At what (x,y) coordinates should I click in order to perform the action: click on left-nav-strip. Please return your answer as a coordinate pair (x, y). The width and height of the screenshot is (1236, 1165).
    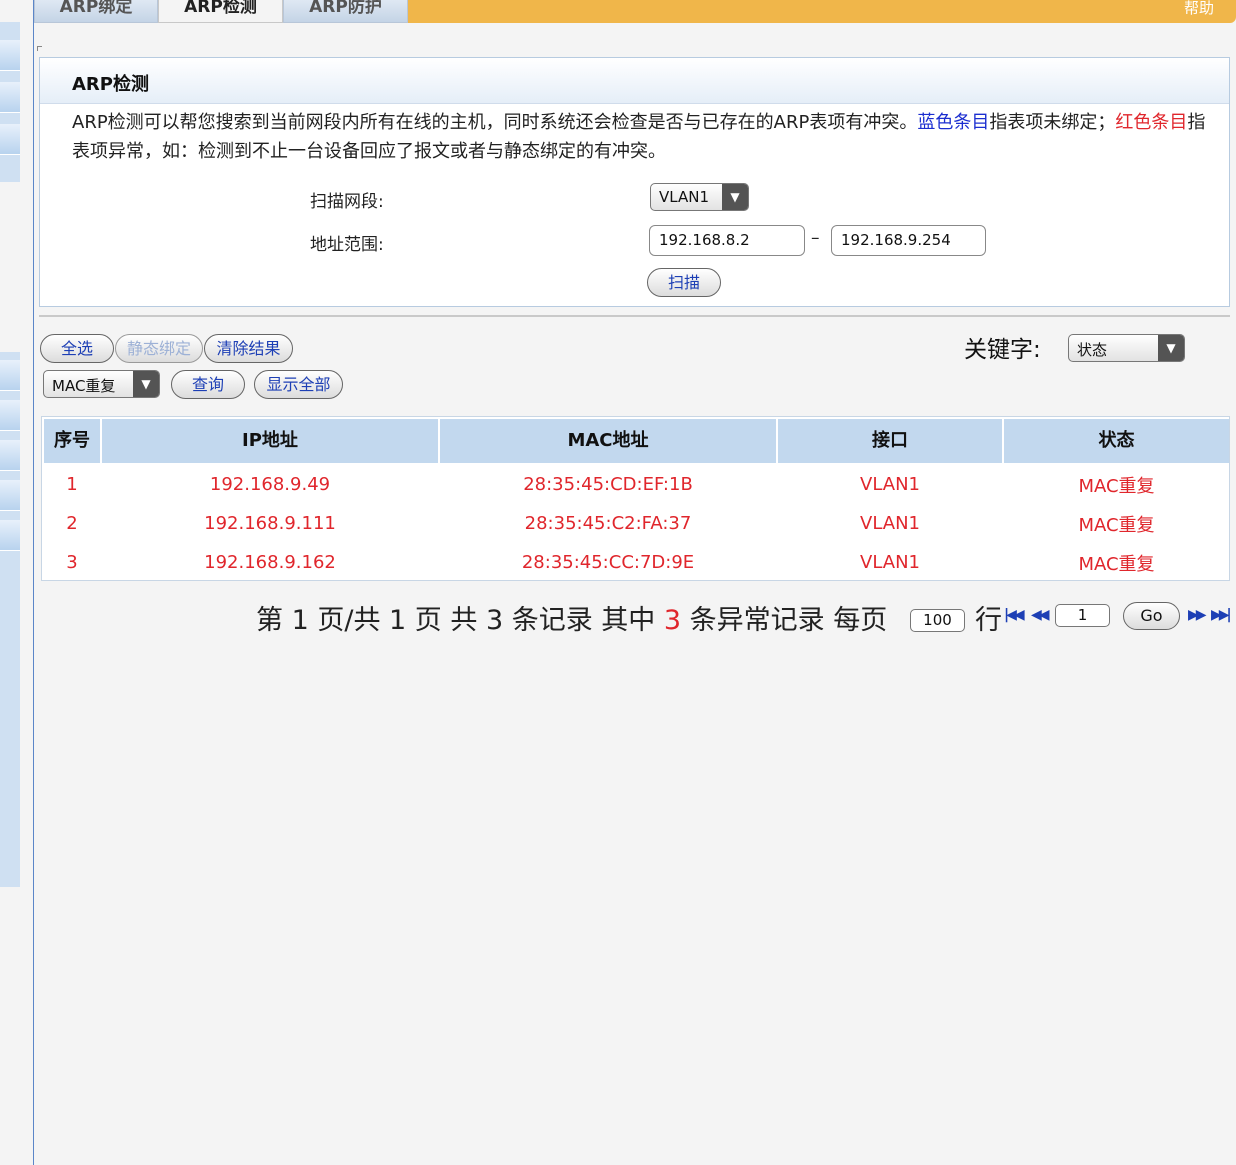
    Looking at the image, I should click on (17, 582).